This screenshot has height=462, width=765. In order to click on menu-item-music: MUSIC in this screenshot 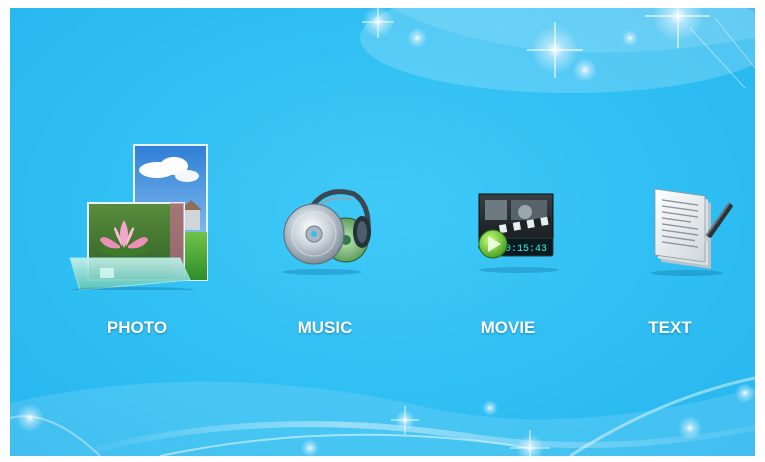, I will do `click(325, 240)`.